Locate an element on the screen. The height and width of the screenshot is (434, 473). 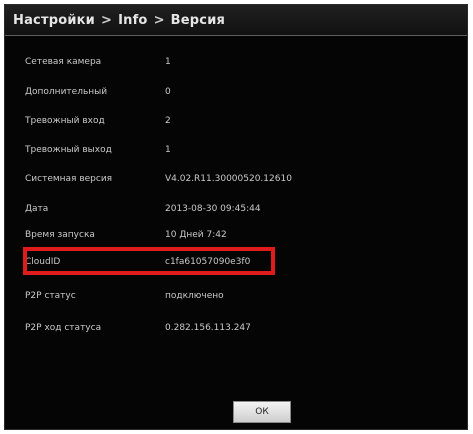
row-label: Дата is located at coordinates (37, 209).